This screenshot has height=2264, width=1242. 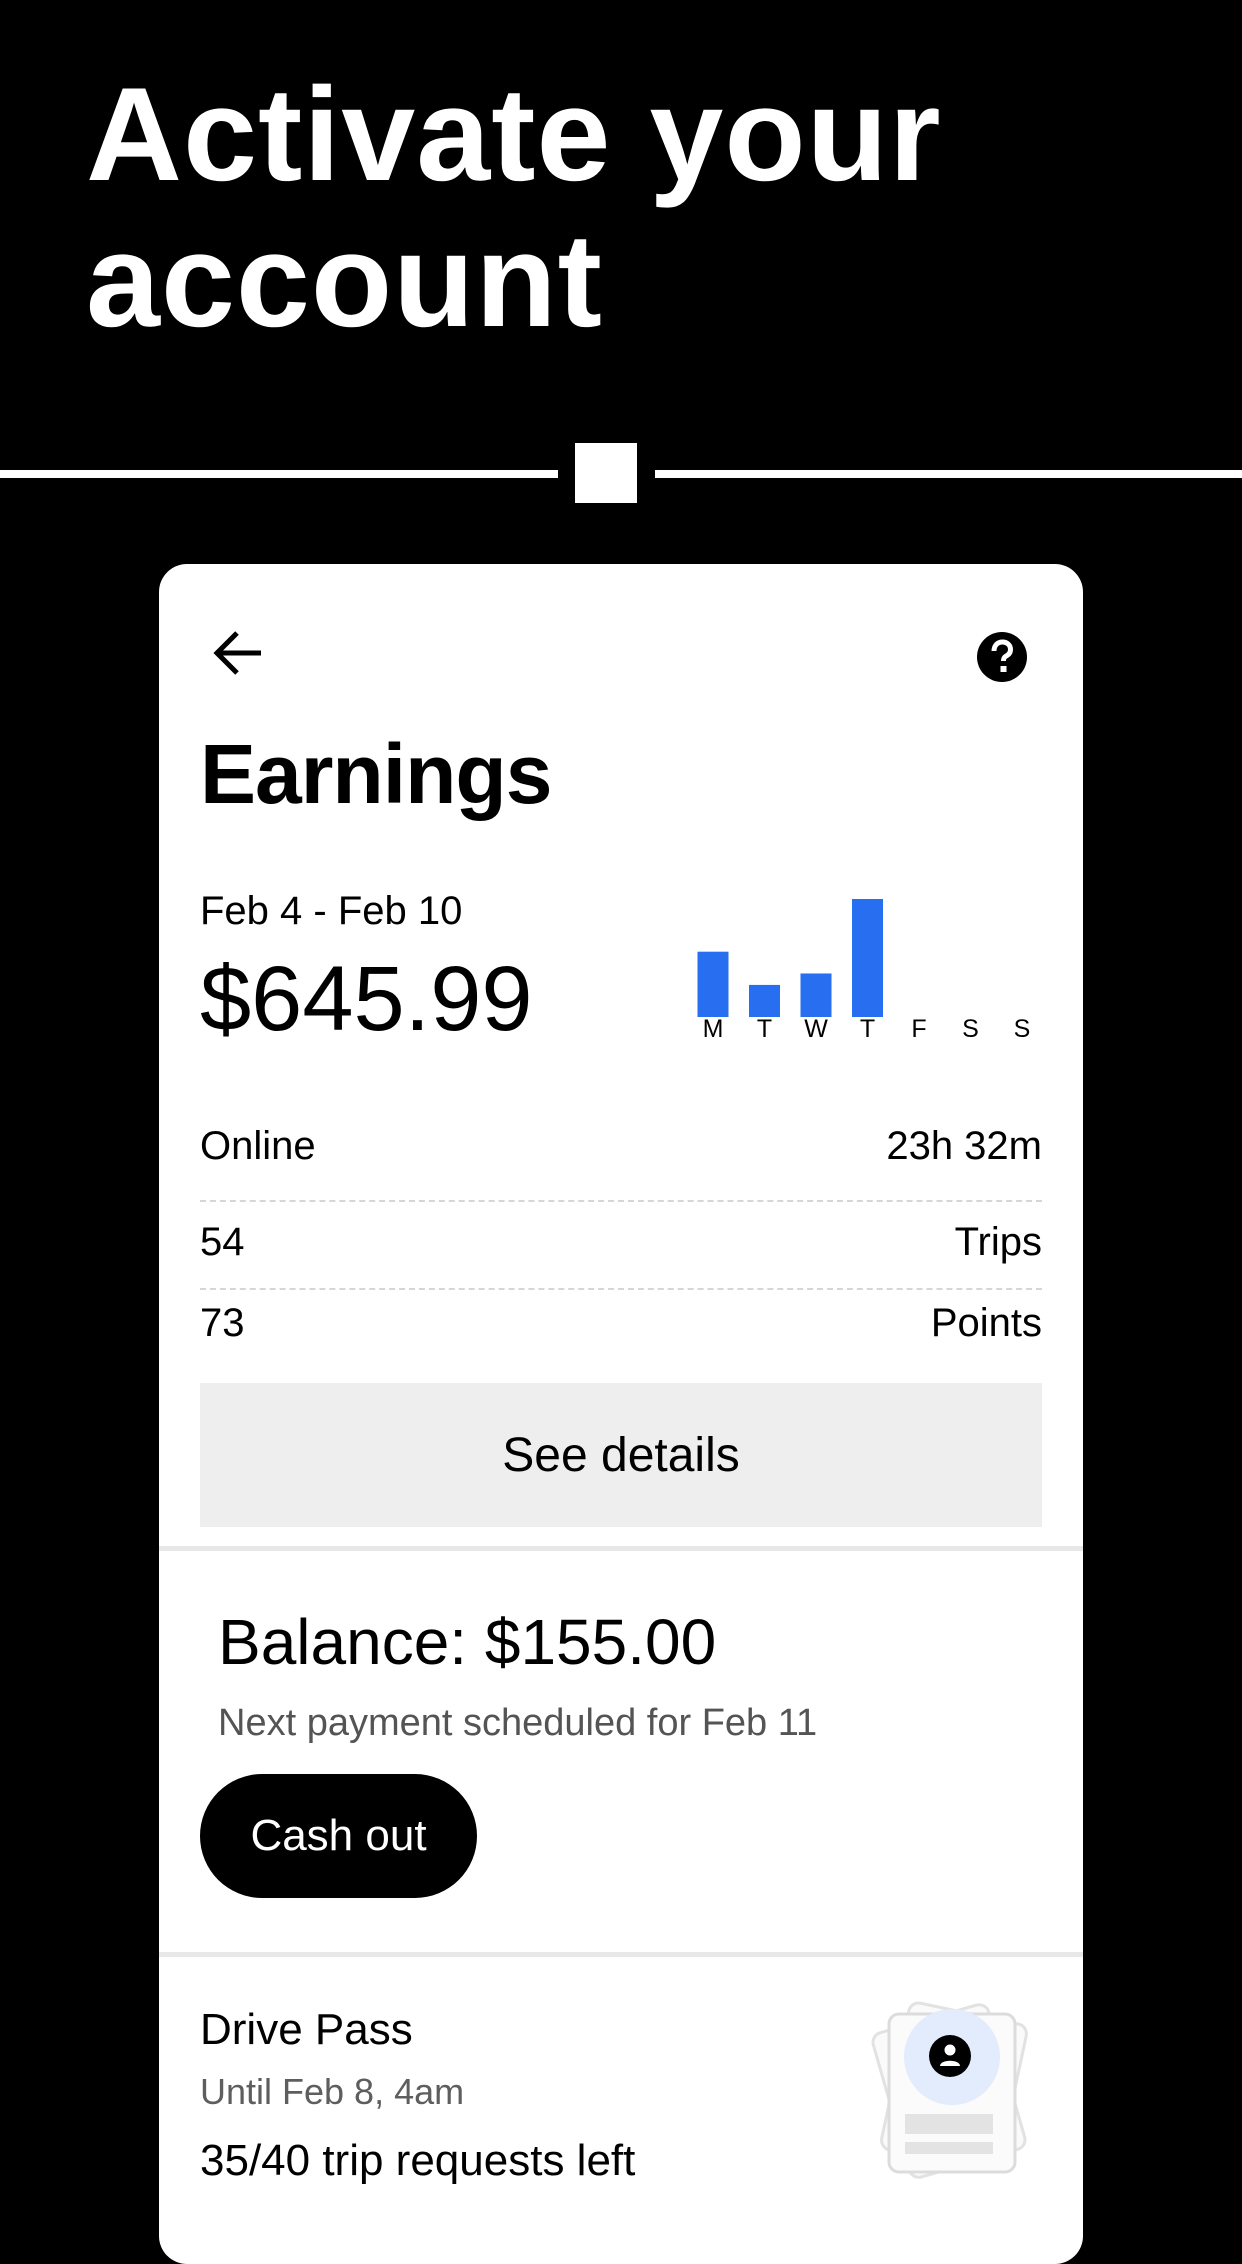 I want to click on chart-day-label-4: F, so click(x=918, y=1028).